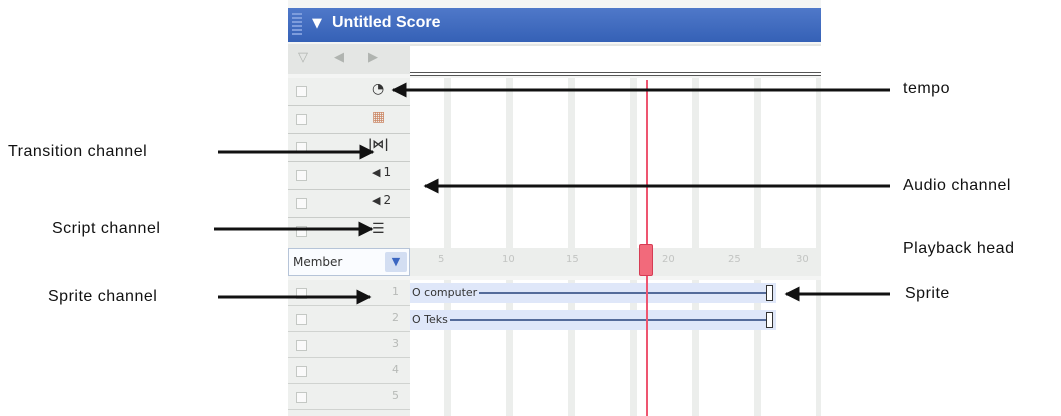  What do you see at coordinates (959, 248) in the screenshot?
I see `playback-head-label: Playback head` at bounding box center [959, 248].